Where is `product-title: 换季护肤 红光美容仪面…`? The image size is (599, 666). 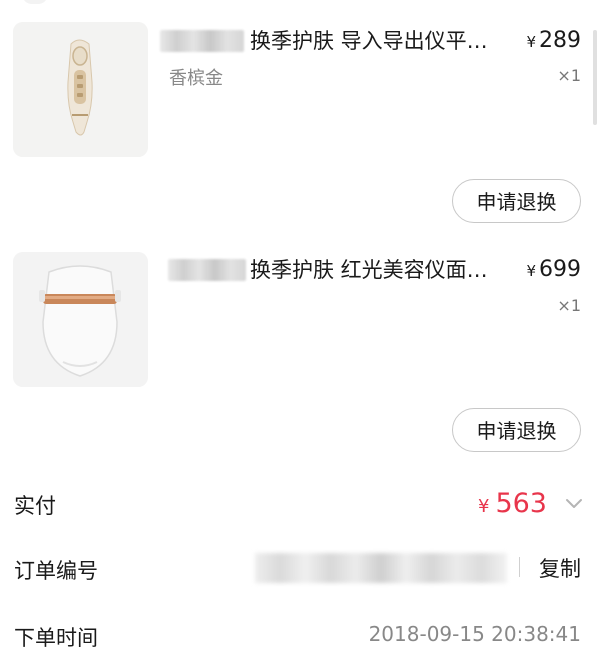
product-title: 换季护肤 红光美容仪面… is located at coordinates (381, 270).